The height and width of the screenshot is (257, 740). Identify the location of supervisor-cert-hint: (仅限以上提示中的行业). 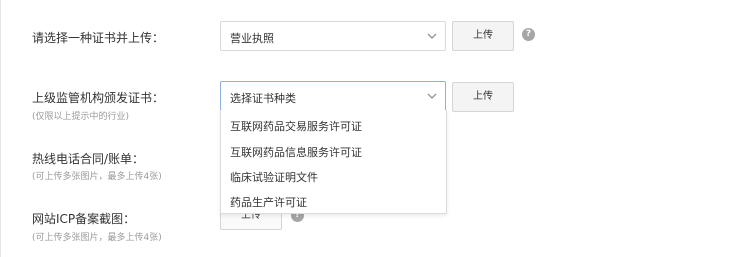
(81, 117).